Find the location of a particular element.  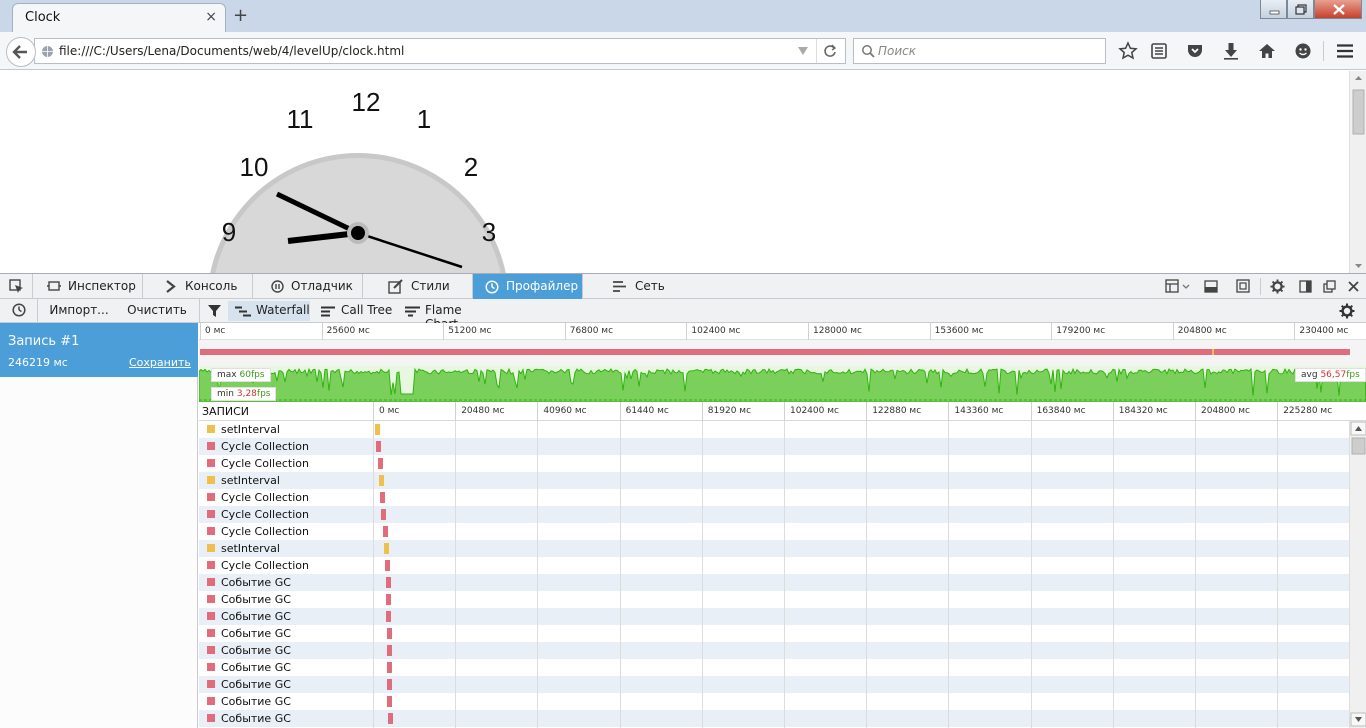

clock-number-9: 9 is located at coordinates (229, 232).